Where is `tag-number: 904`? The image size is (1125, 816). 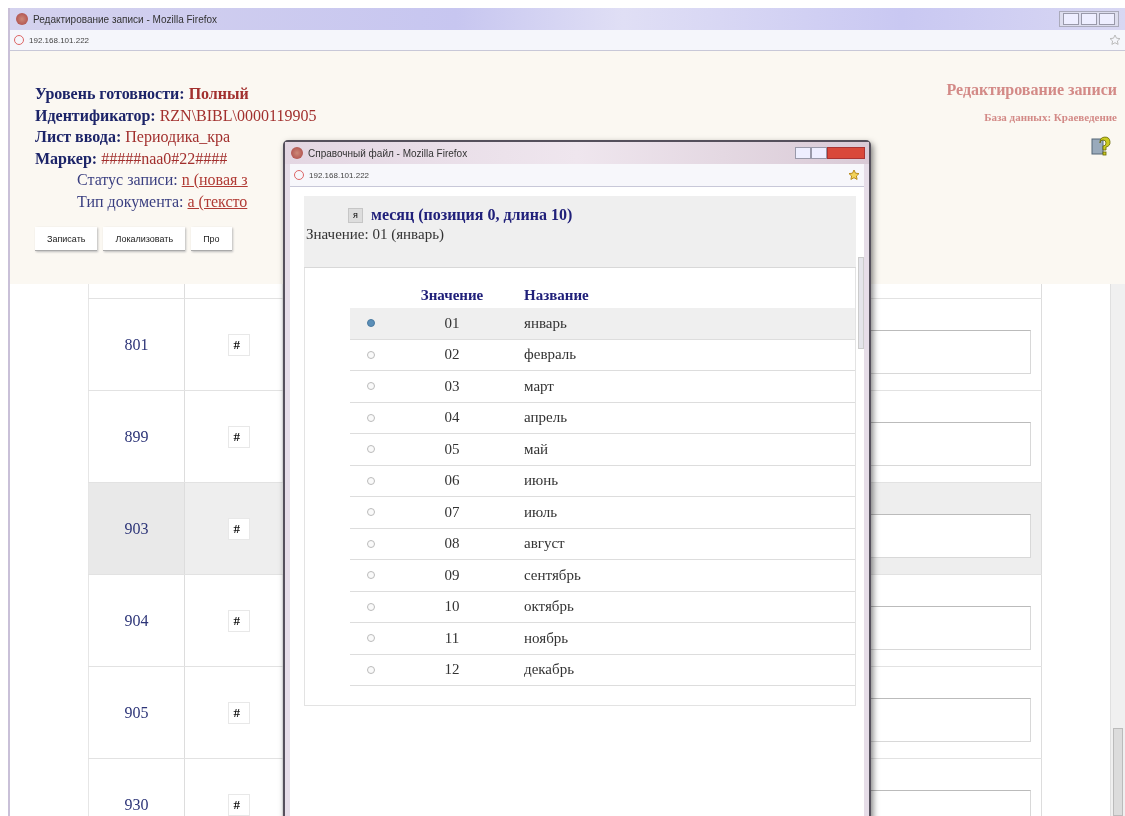 tag-number: 904 is located at coordinates (136, 620).